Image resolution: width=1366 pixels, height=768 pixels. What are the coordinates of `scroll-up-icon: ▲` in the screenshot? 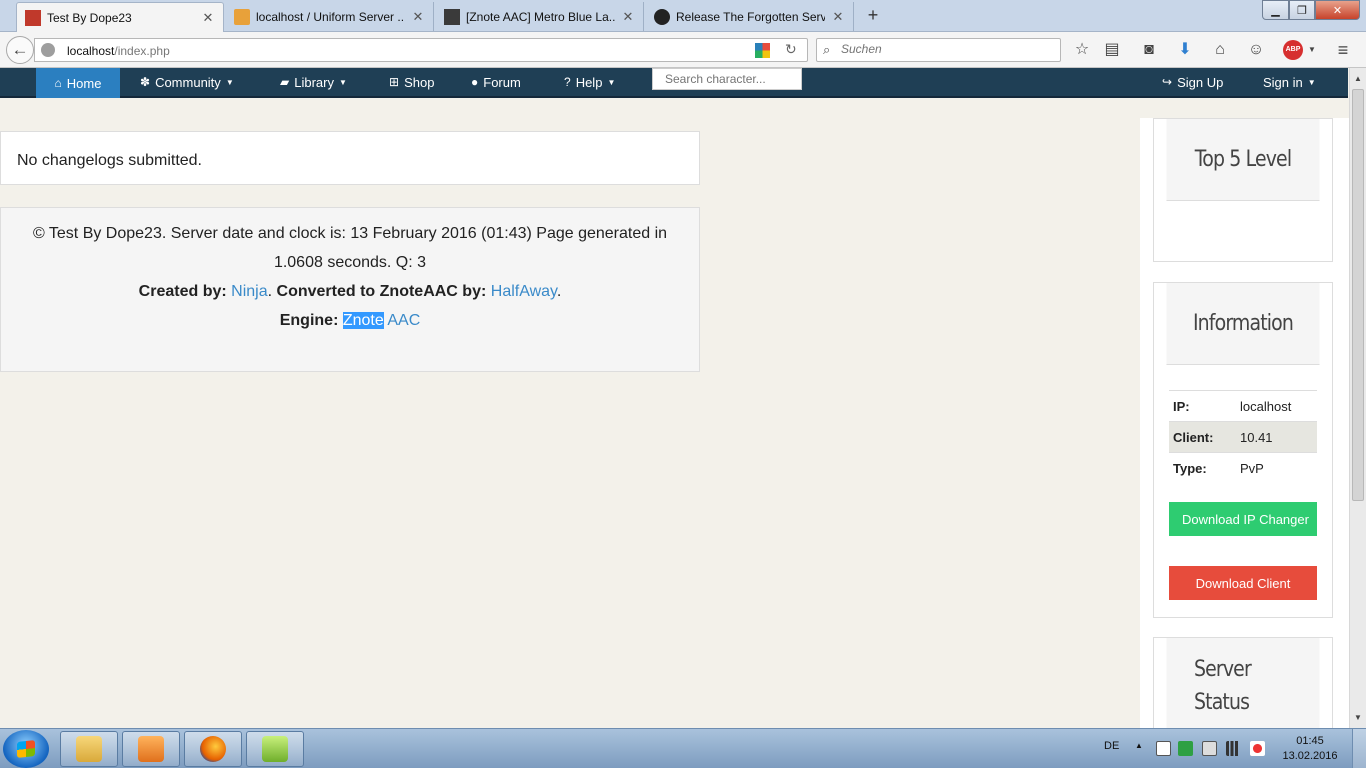 It's located at (1358, 78).